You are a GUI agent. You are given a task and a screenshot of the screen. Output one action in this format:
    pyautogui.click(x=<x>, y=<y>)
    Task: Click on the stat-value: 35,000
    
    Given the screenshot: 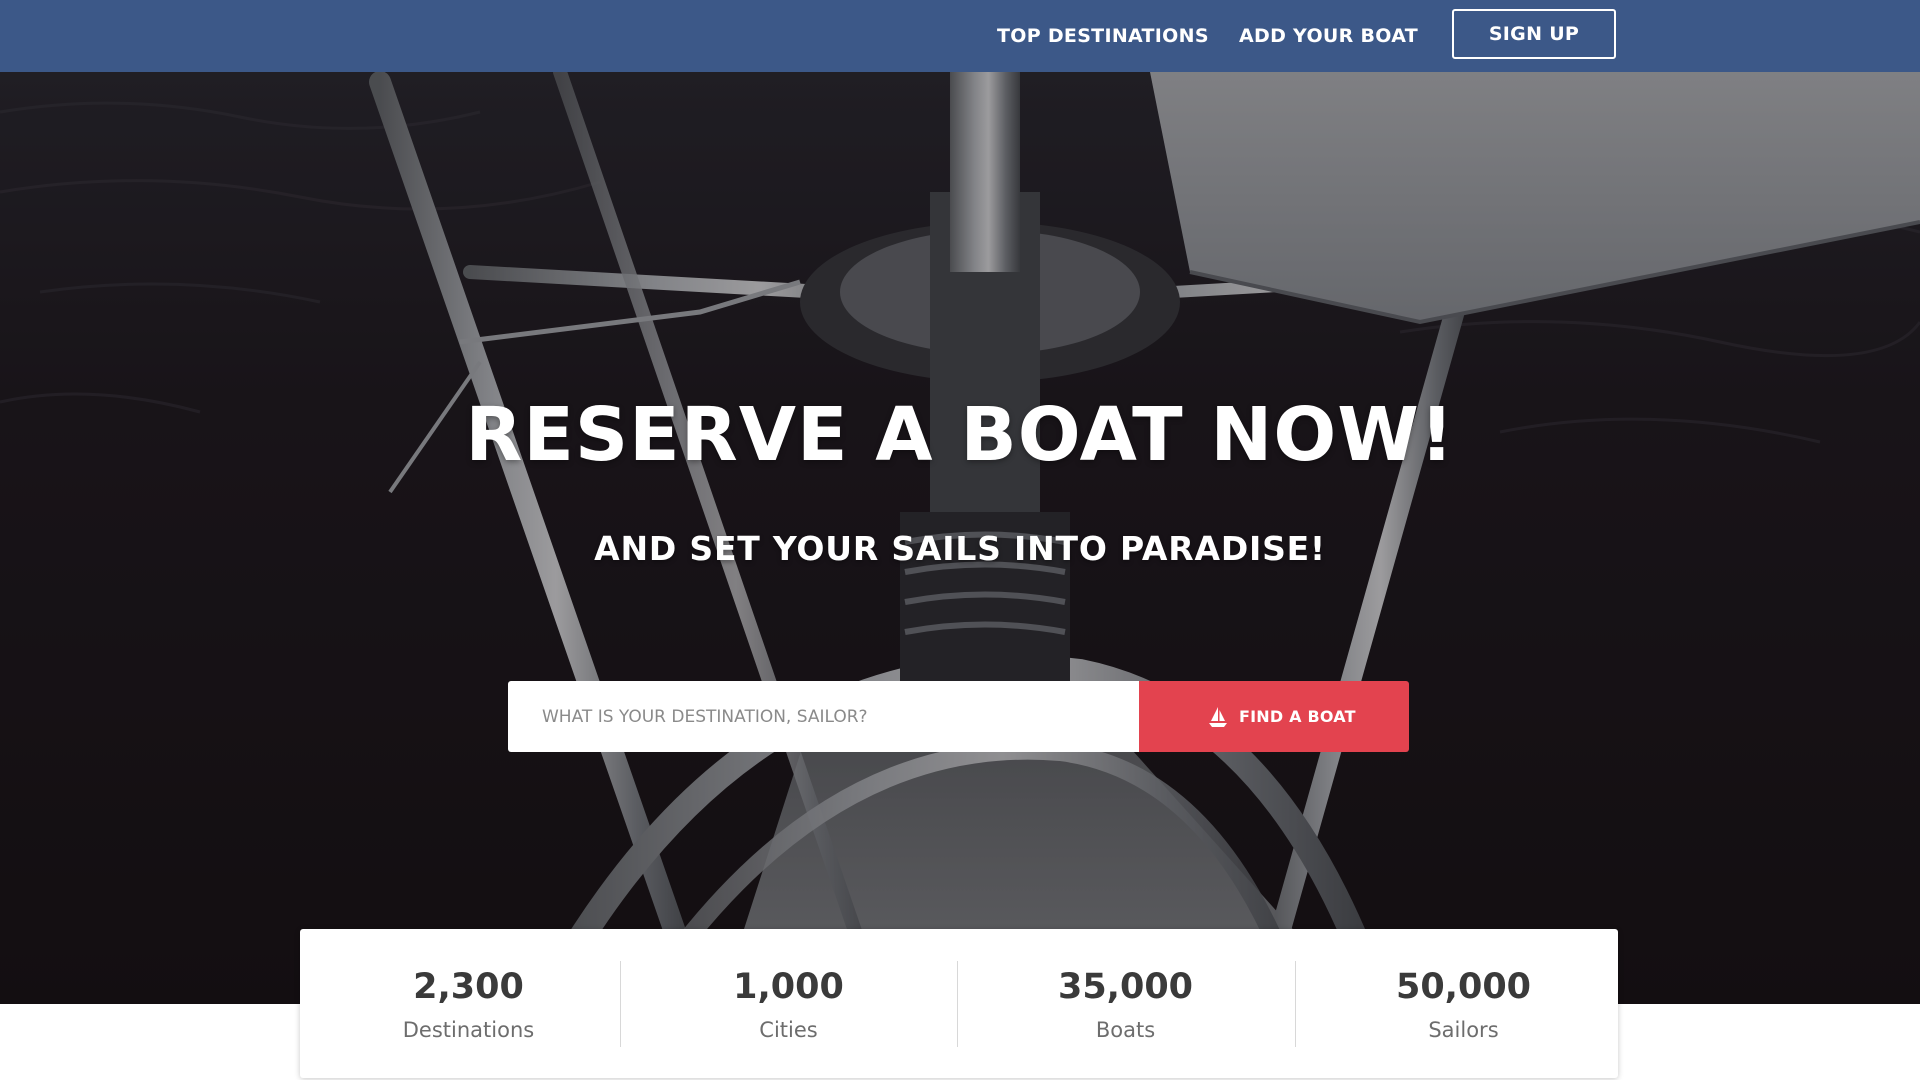 What is the action you would take?
    pyautogui.click(x=1125, y=987)
    